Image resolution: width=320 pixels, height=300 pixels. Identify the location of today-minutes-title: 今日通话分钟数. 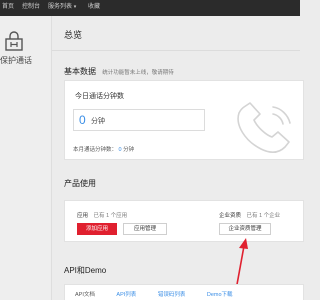
(99, 96).